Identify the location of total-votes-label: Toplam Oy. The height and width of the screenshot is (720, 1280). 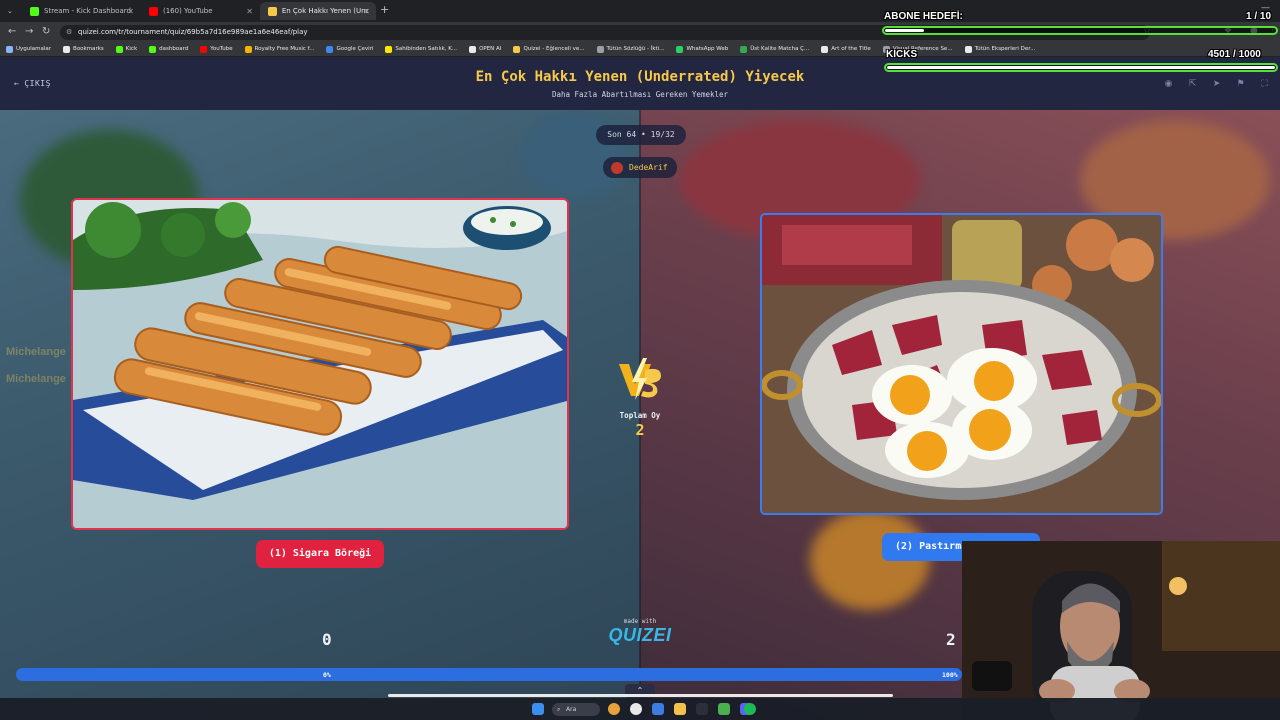
(640, 415).